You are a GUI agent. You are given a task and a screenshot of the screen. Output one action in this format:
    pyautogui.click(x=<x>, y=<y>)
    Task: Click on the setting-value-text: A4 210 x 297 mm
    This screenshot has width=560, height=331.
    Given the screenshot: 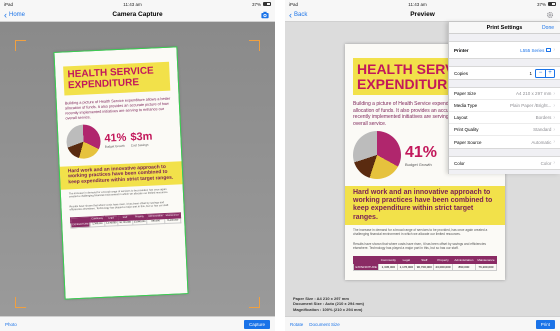 What is the action you would take?
    pyautogui.click(x=534, y=93)
    